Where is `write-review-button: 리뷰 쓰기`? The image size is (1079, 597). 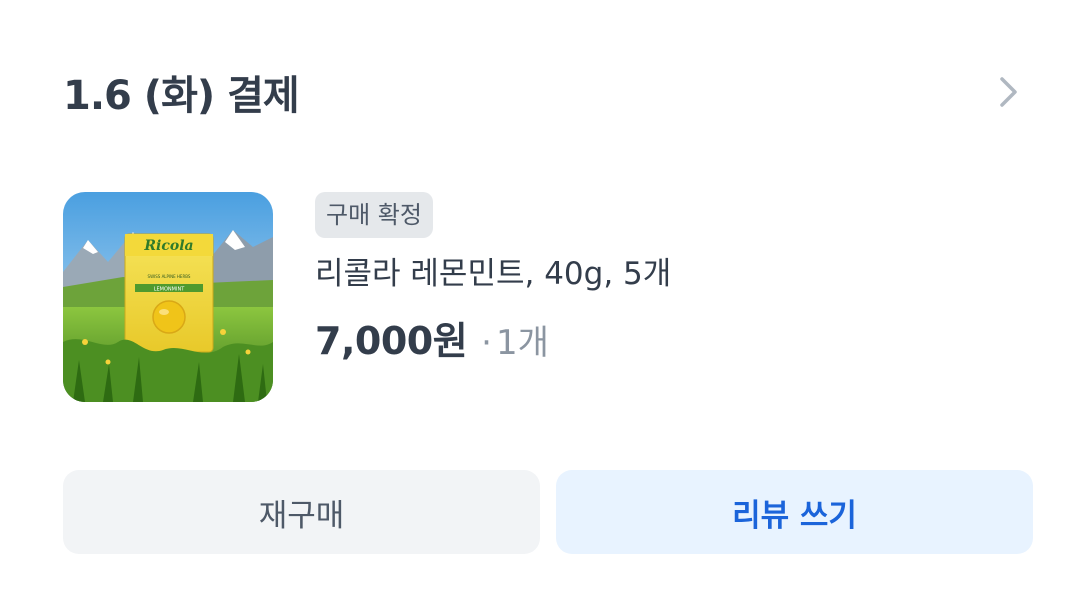
write-review-button: 리뷰 쓰기 is located at coordinates (794, 512).